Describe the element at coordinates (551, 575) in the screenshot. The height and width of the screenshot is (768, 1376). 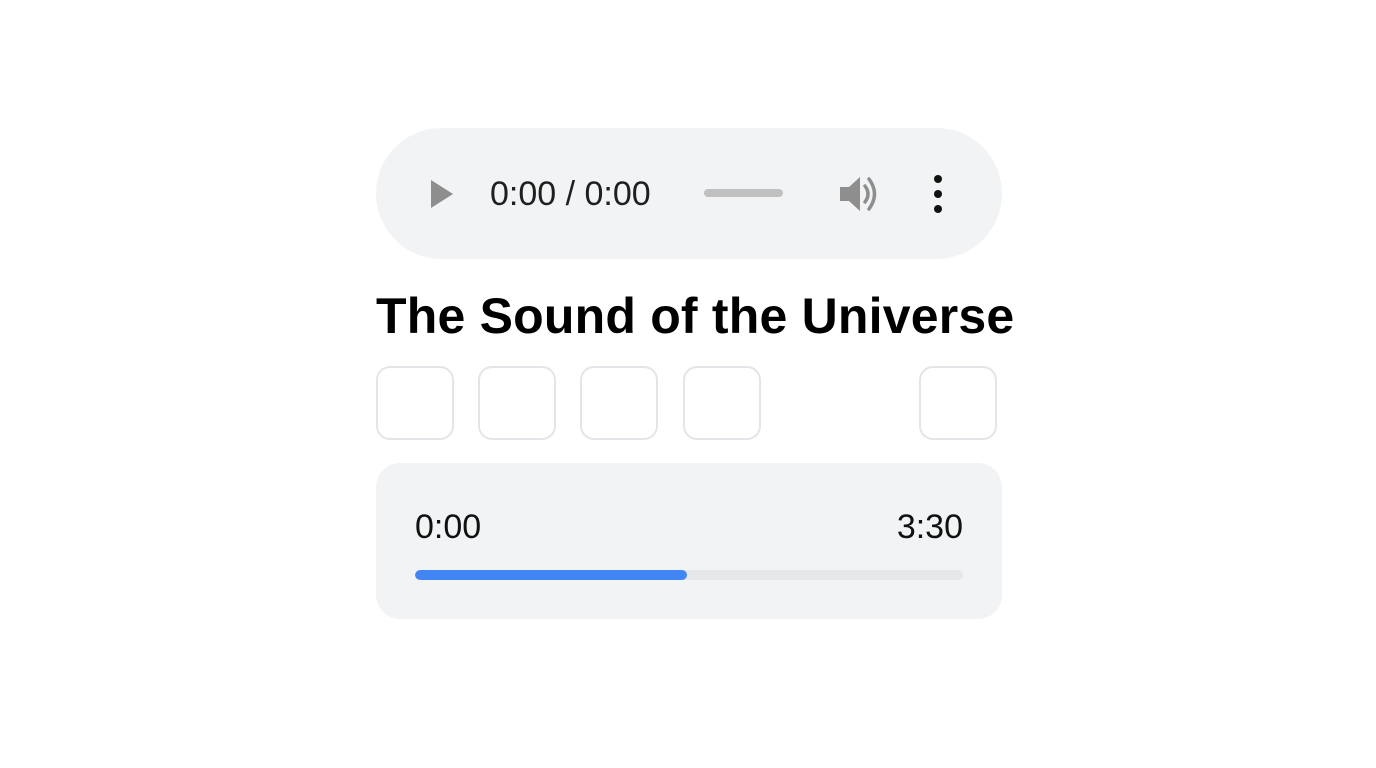
I see `progress-bar-fill` at that location.